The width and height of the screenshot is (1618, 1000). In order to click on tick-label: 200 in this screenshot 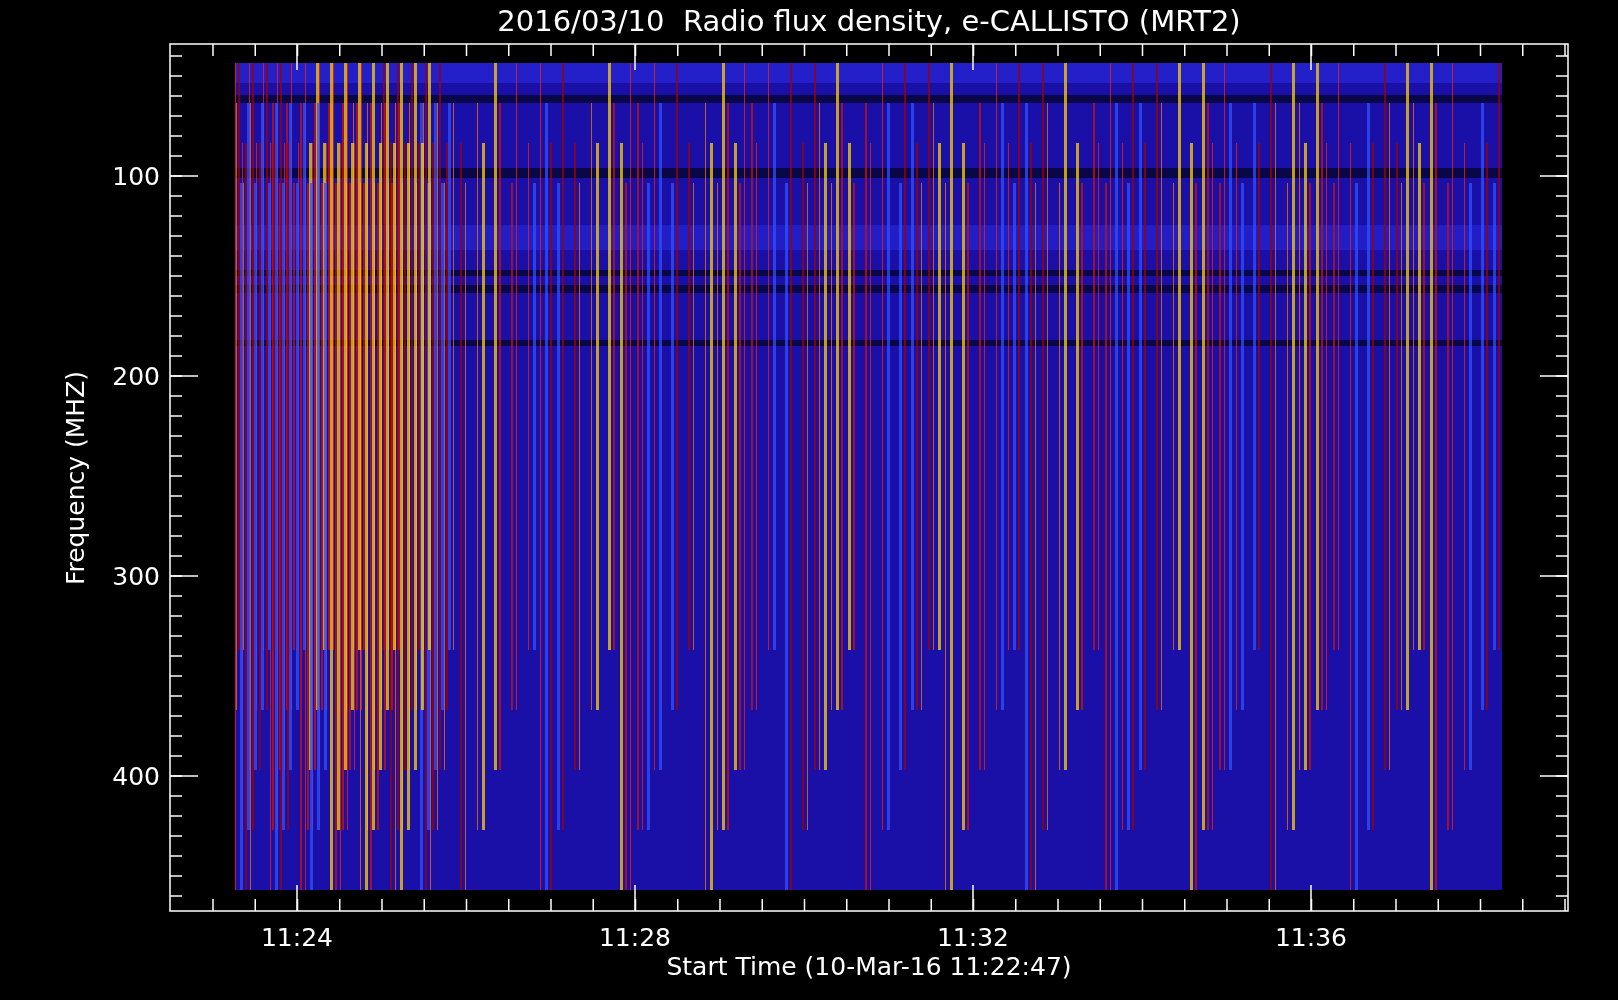, I will do `click(136, 376)`.